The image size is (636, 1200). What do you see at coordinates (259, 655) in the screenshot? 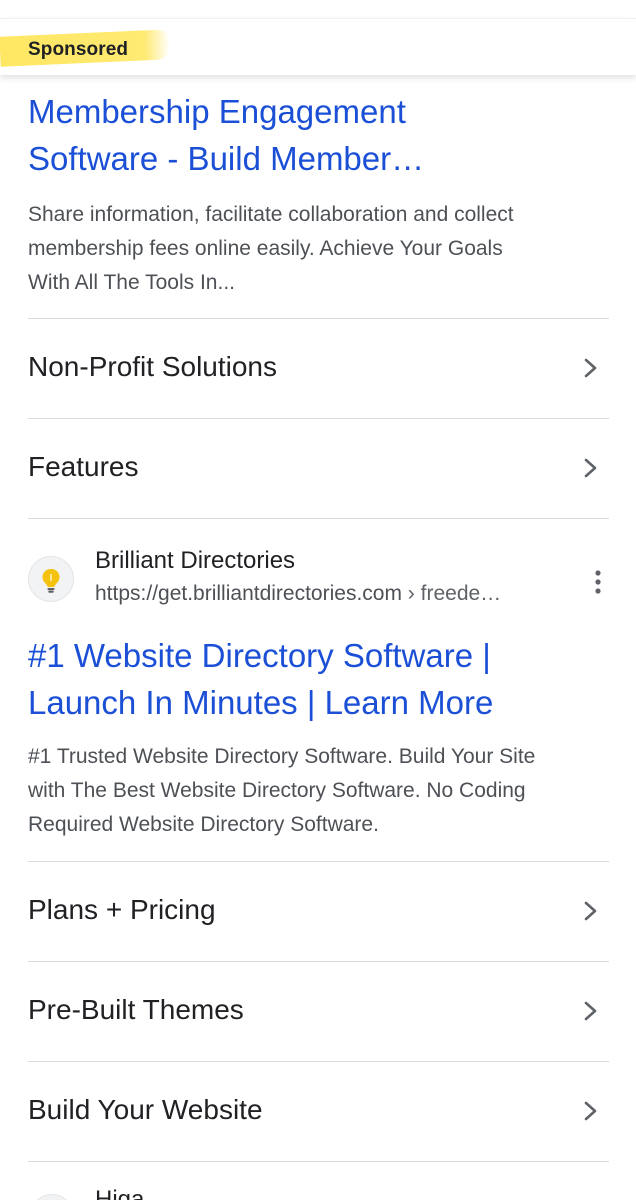
I see `ad-title-line: #1 Website Directory Software |` at bounding box center [259, 655].